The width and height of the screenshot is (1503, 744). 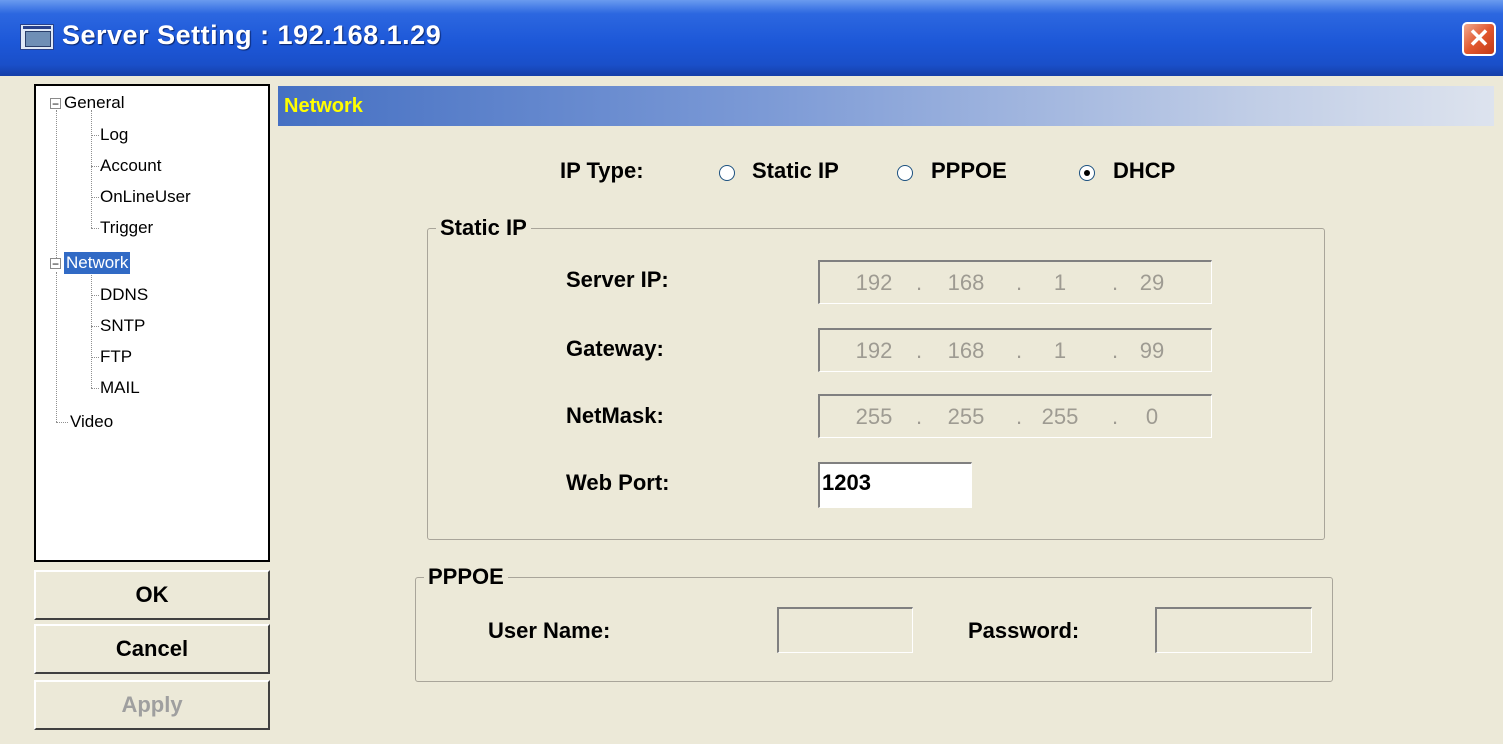 I want to click on ip-type-label: IP Type:, so click(x=602, y=170).